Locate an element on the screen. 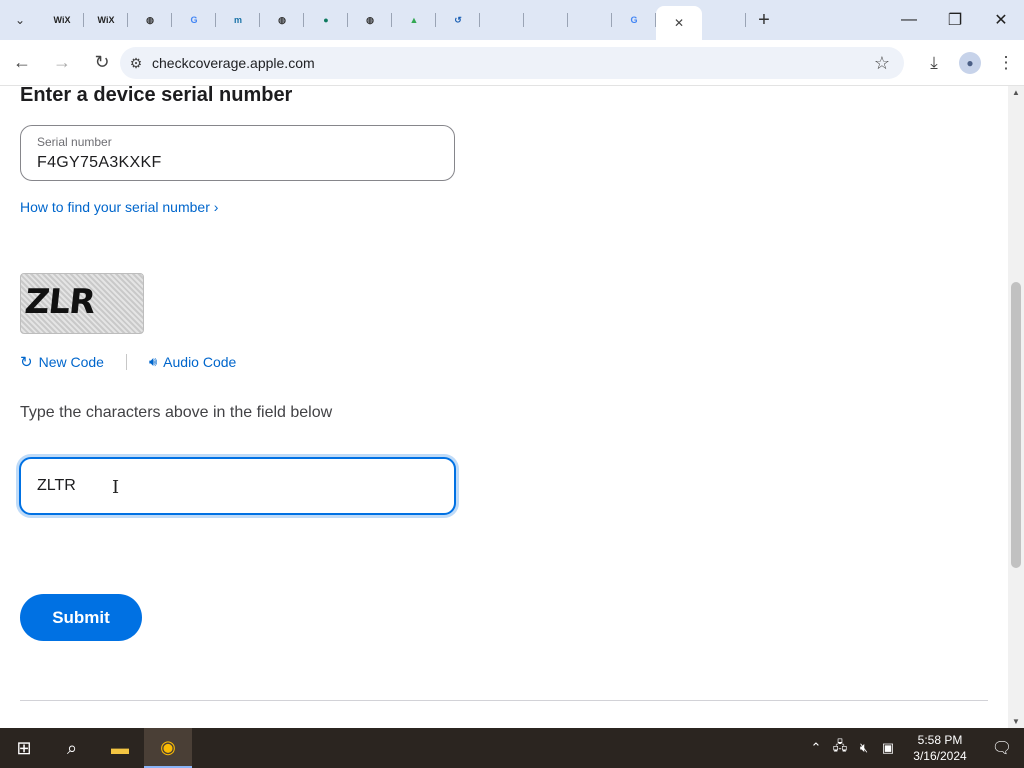 This screenshot has width=1024, height=768. site-info-icon: ⚙ is located at coordinates (136, 63).